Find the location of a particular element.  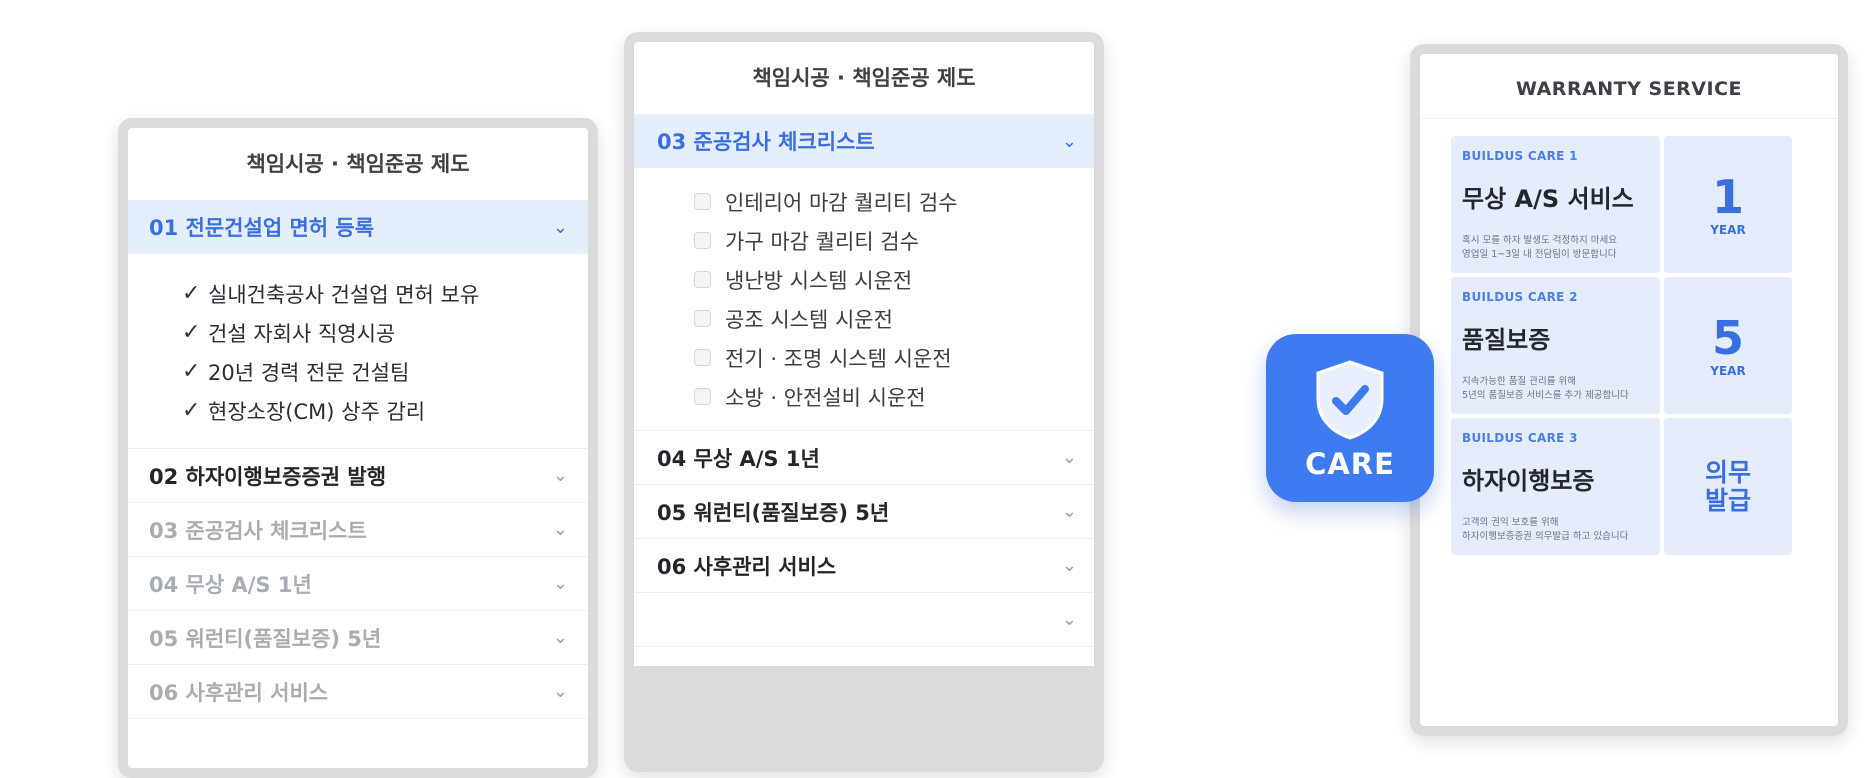

care-label: CARE is located at coordinates (1350, 464).